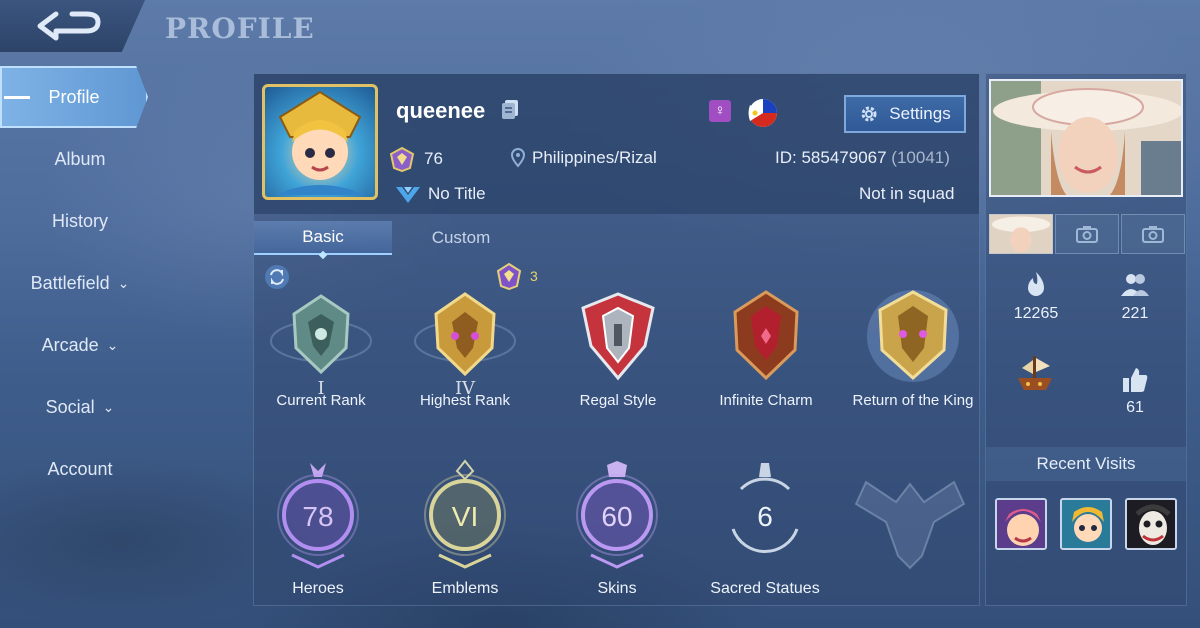 The width and height of the screenshot is (1200, 628). Describe the element at coordinates (920, 113) in the screenshot. I see `settings-label: Settings` at that location.